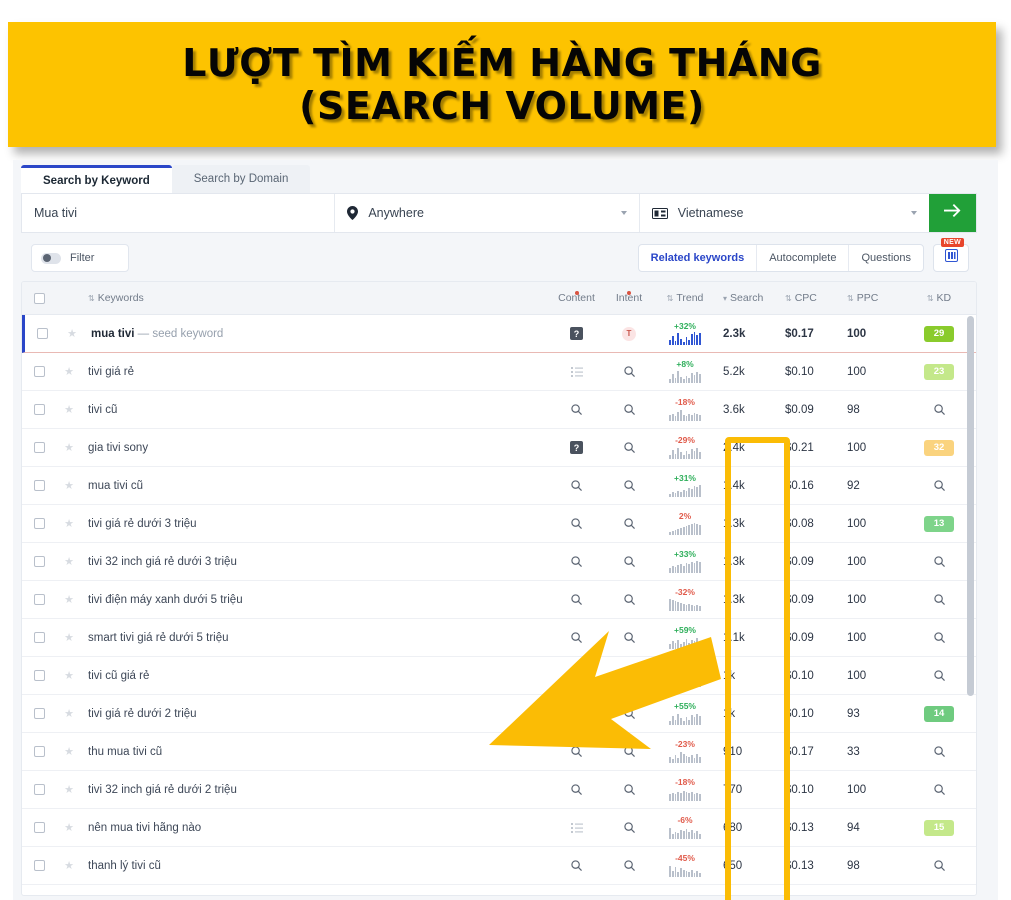  I want to click on keyword-input: Mua tivi, so click(178, 213).